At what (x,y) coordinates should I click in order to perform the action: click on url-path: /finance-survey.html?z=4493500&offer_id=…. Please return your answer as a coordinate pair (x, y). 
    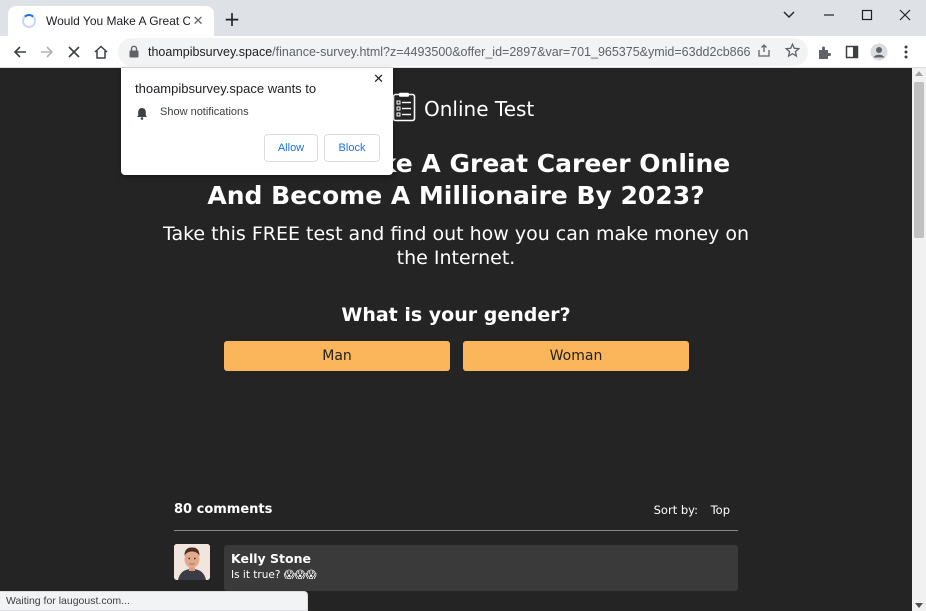
    Looking at the image, I should click on (511, 52).